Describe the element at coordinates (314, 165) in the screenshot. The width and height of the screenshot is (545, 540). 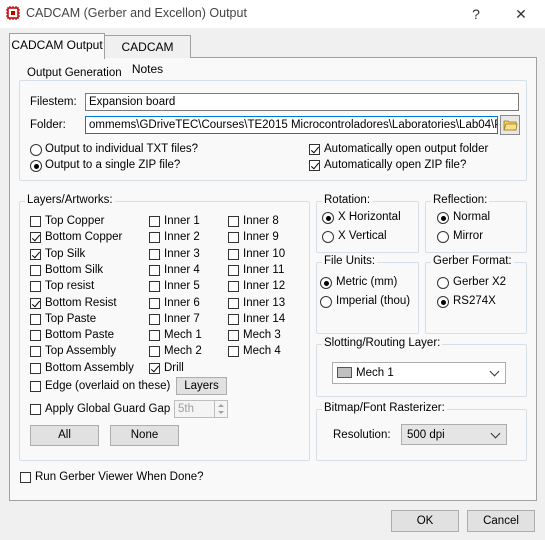
I see `auto-open-zip-checkbox` at that location.